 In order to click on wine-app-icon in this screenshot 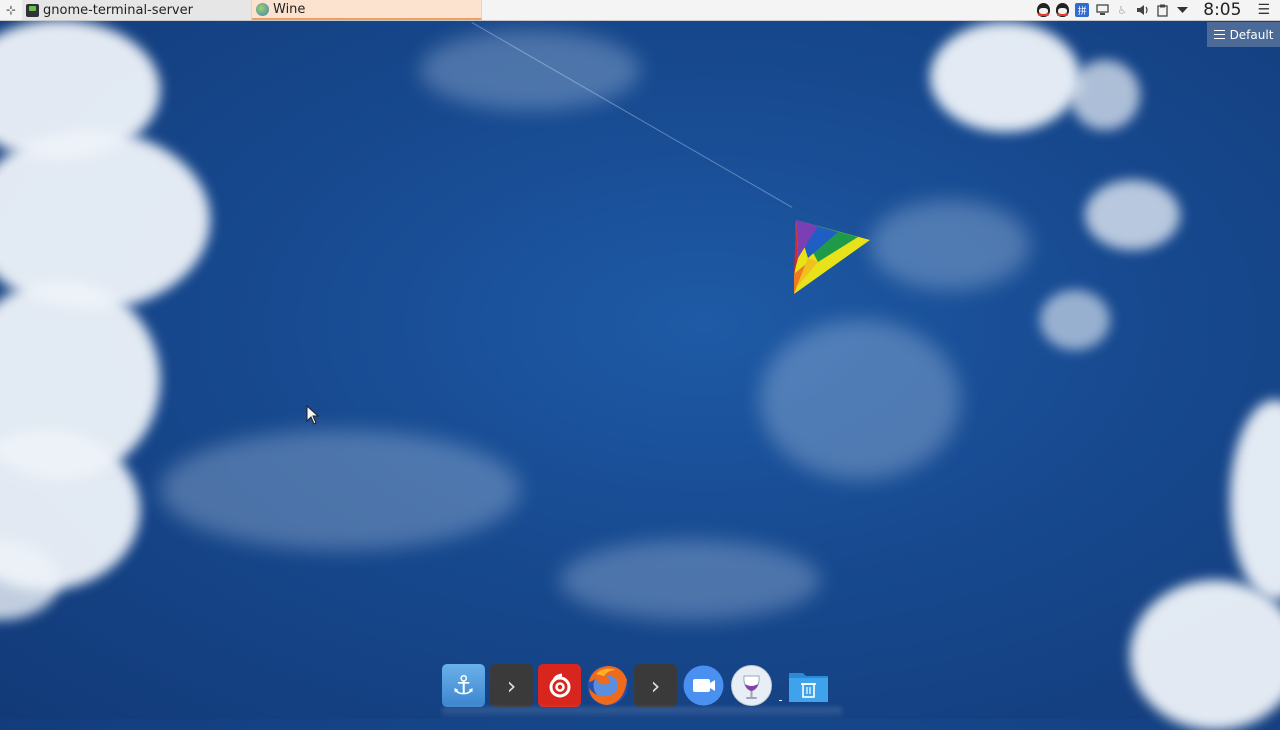, I will do `click(262, 9)`.